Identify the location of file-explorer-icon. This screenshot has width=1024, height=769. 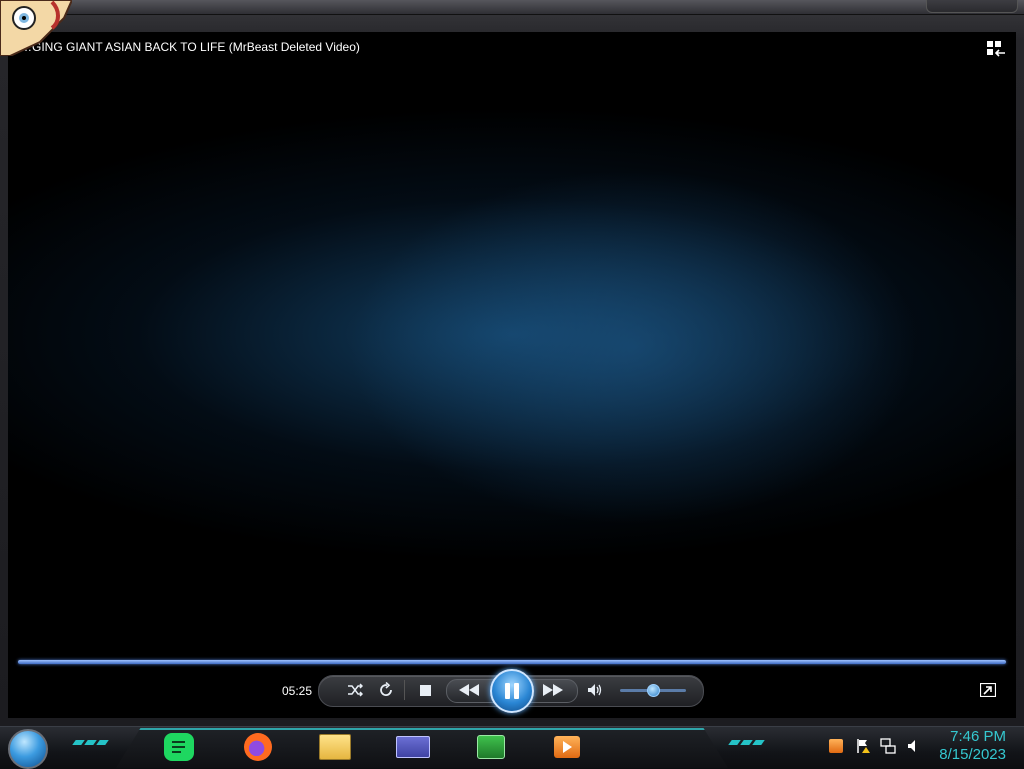
(335, 747).